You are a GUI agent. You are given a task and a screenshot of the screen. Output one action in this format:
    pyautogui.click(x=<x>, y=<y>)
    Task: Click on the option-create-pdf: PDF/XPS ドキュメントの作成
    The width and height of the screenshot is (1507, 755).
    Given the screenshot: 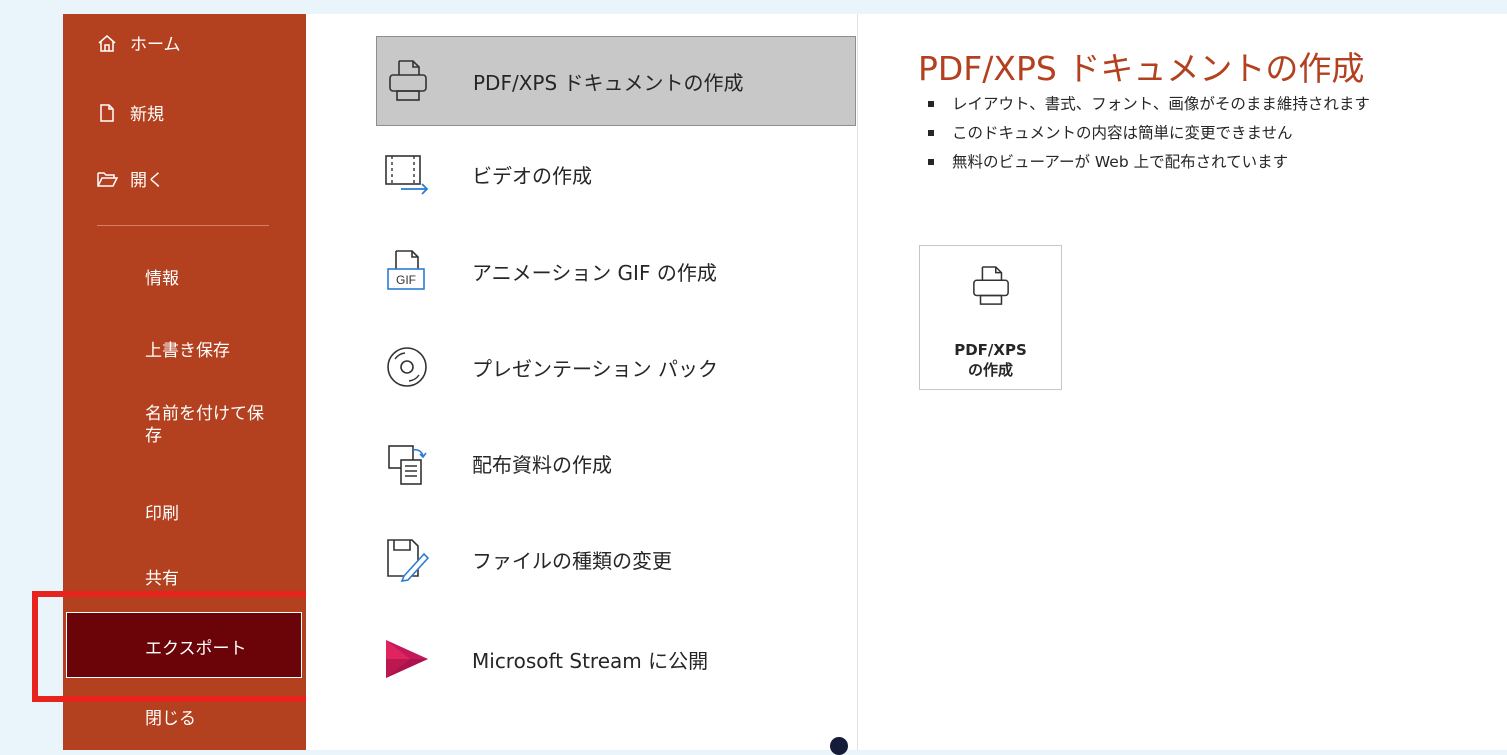 What is the action you would take?
    pyautogui.click(x=616, y=81)
    